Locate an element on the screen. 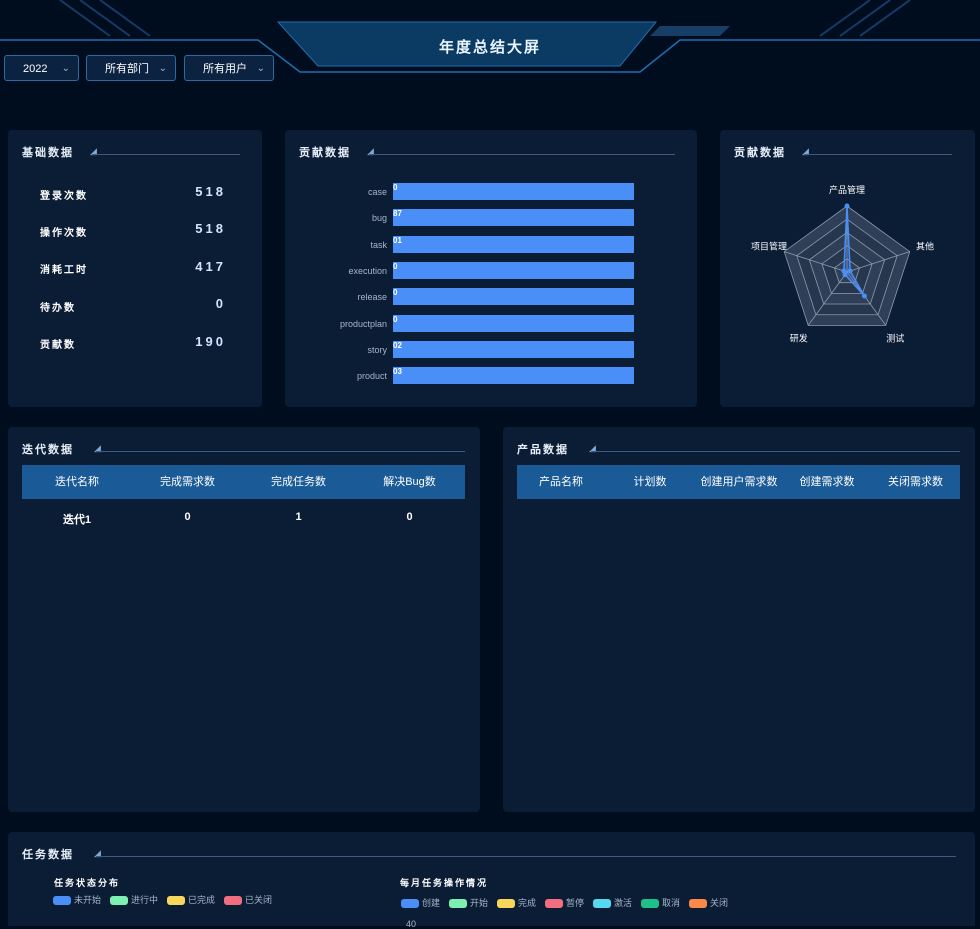  panel-title: 基础数据 is located at coordinates (48, 153).